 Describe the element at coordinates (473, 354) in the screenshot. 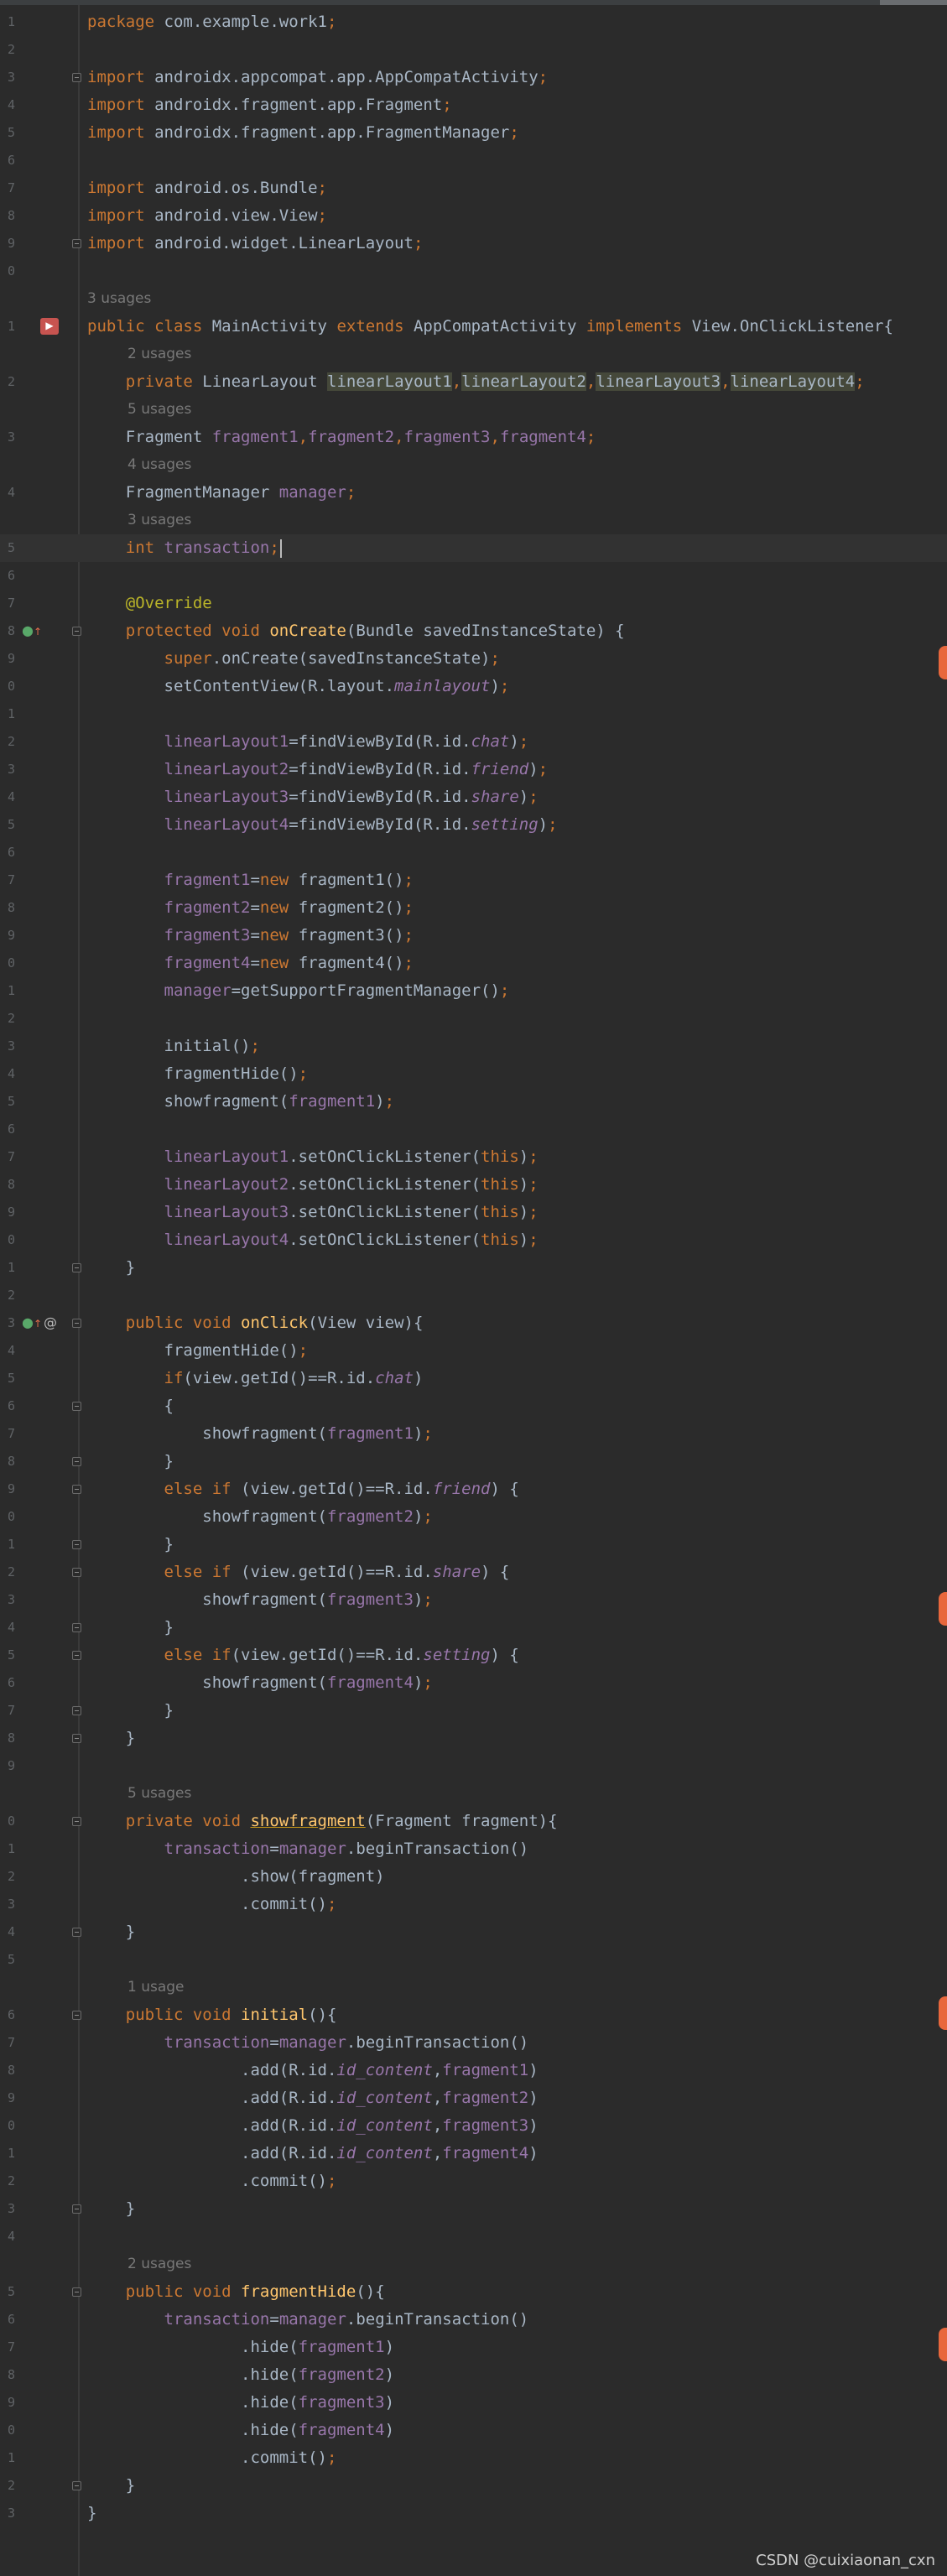

I see `inlay-usage-hint-row: 2 usages` at that location.